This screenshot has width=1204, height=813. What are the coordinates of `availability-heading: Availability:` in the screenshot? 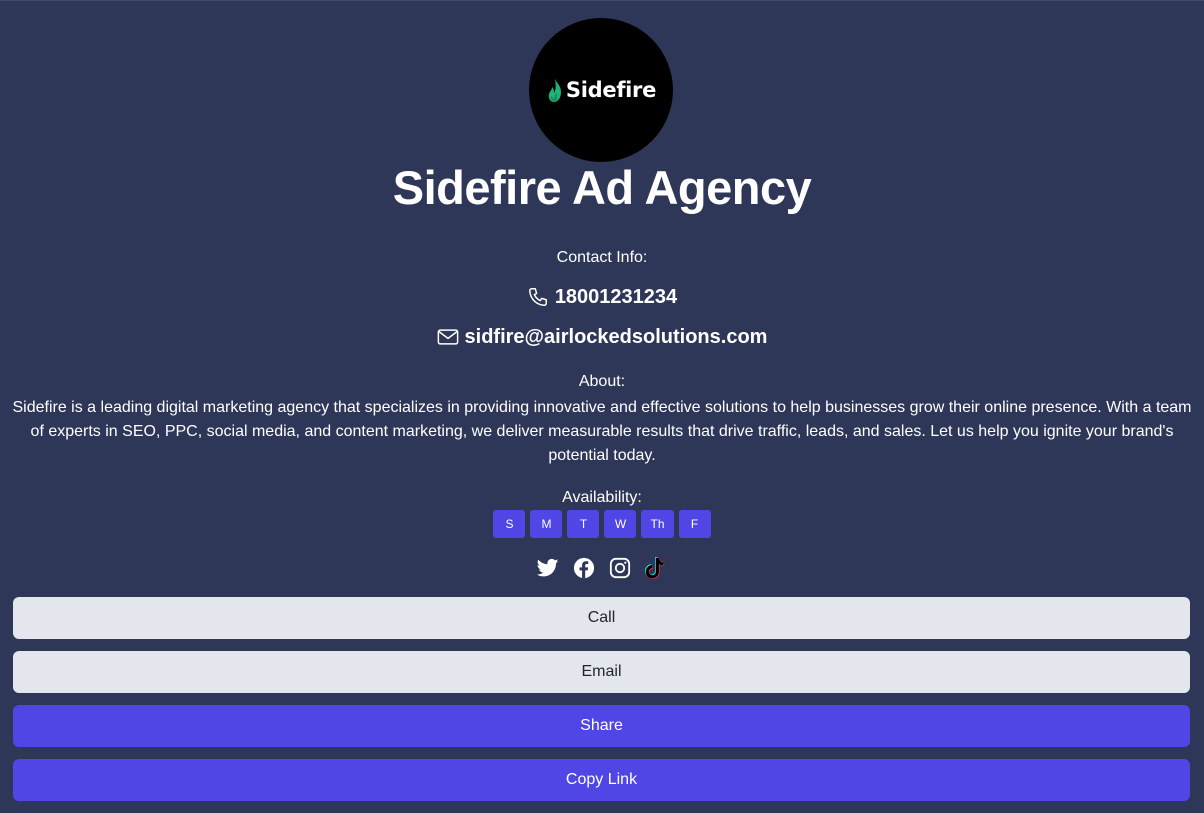 It's located at (602, 497).